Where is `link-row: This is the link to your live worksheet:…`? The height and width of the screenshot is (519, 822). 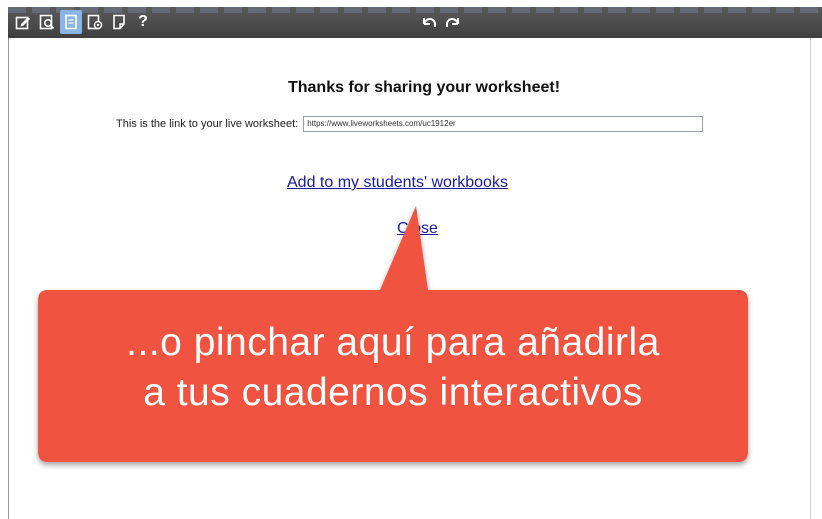
link-row: This is the link to your live worksheet:… is located at coordinates (410, 124).